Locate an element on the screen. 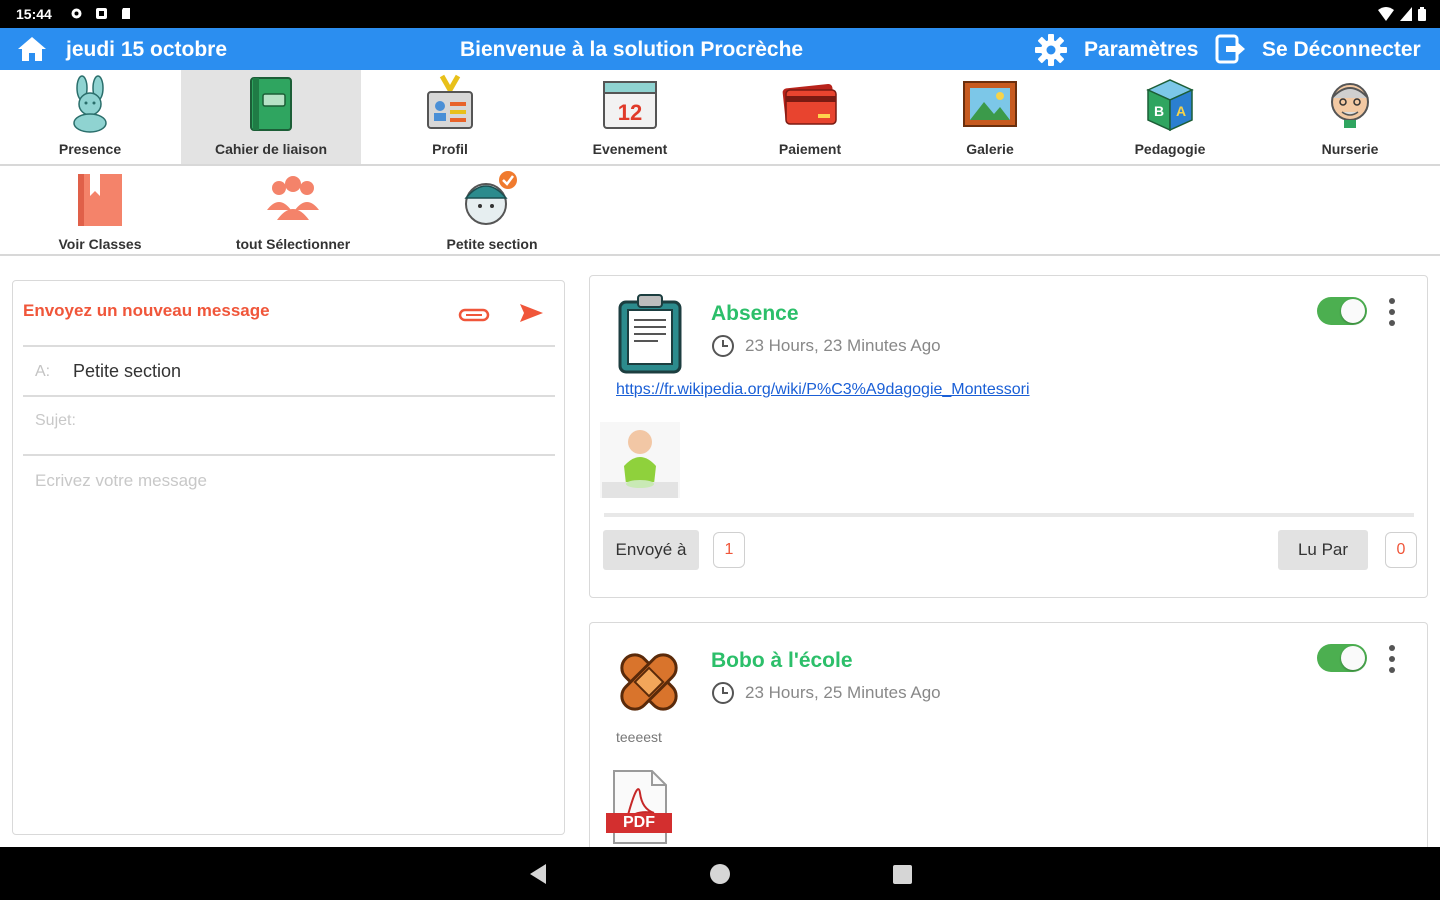  home-button-icon is located at coordinates (720, 874).